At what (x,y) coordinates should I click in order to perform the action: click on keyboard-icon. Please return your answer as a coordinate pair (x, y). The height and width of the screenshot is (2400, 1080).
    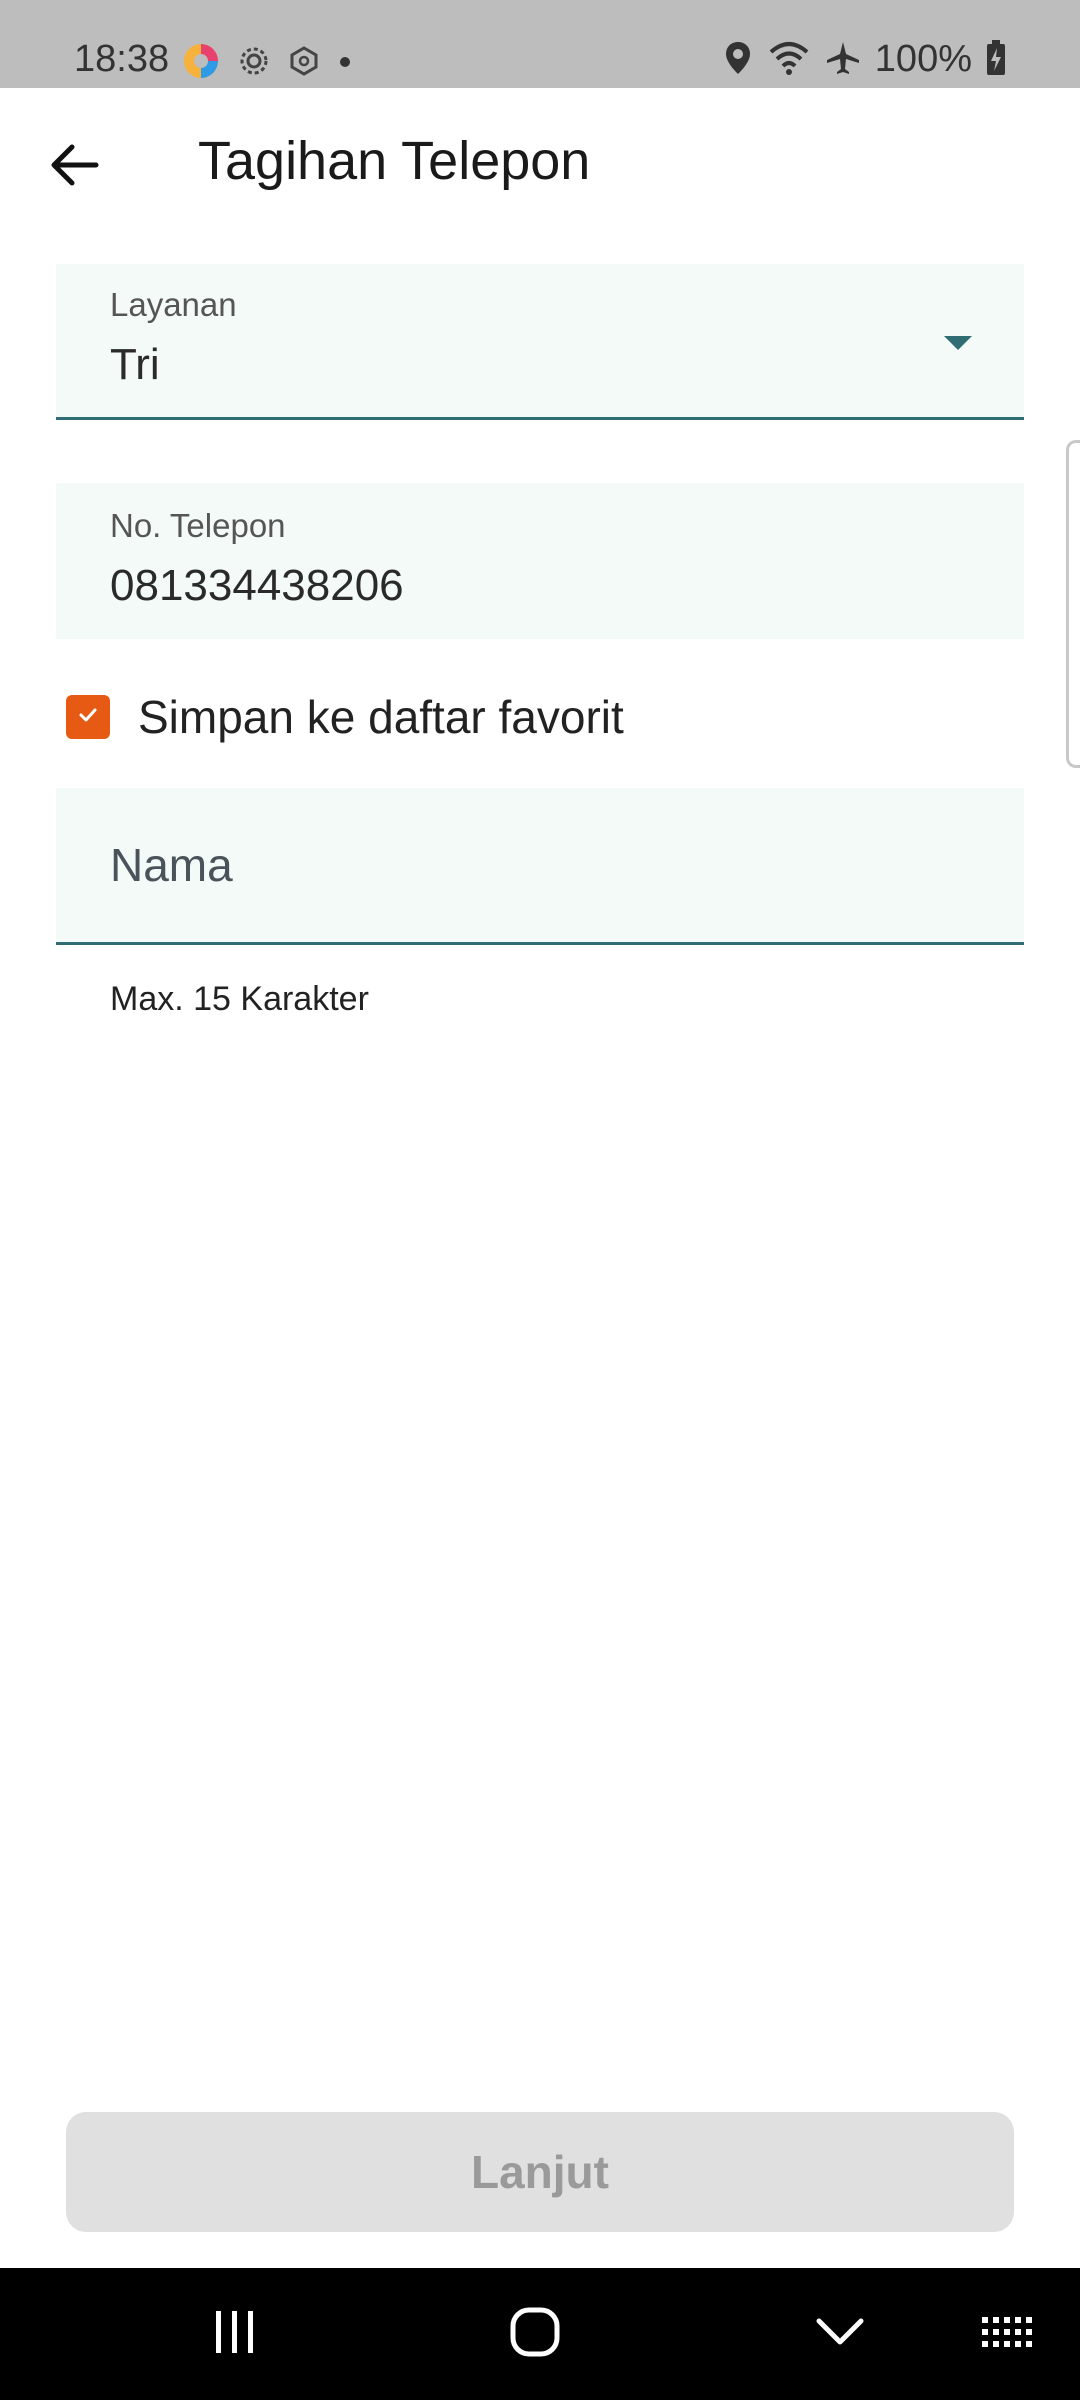
    Looking at the image, I should click on (1010, 2334).